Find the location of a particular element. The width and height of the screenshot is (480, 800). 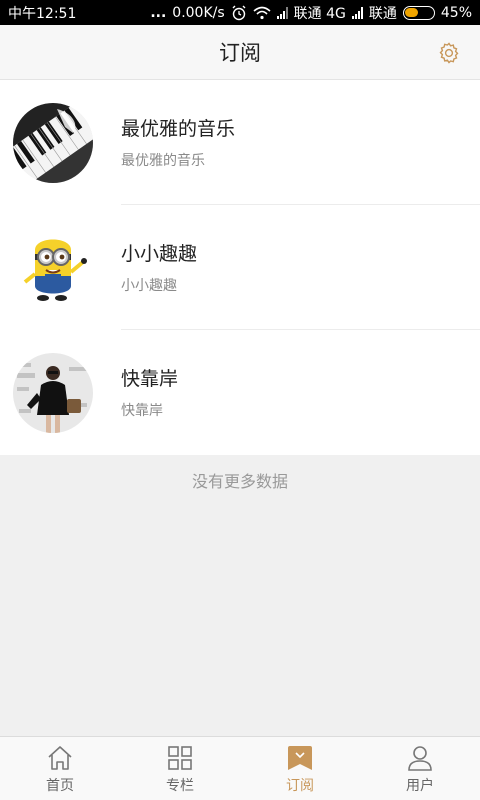

user-icon is located at coordinates (420, 758).